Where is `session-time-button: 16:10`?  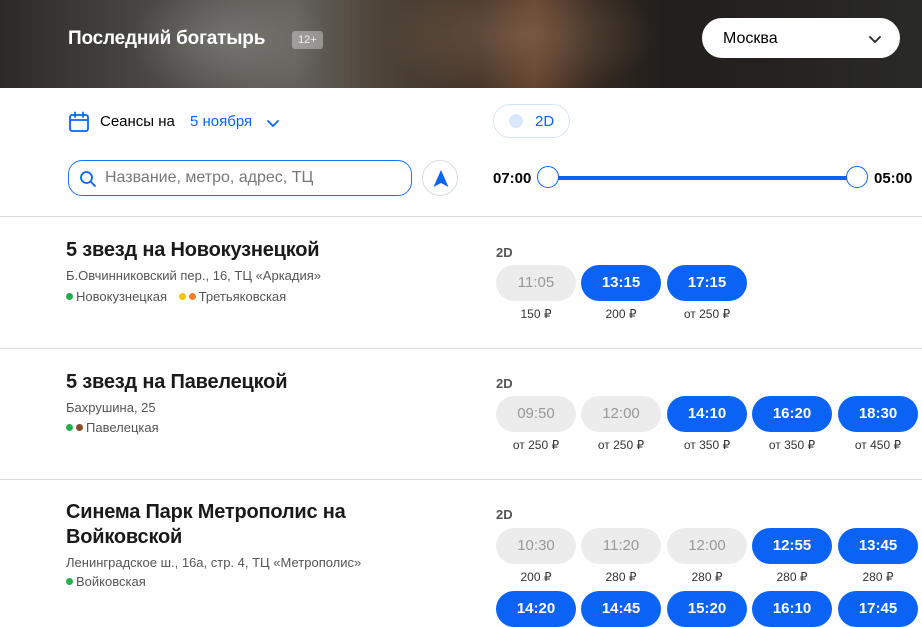
session-time-button: 16:10 is located at coordinates (792, 609).